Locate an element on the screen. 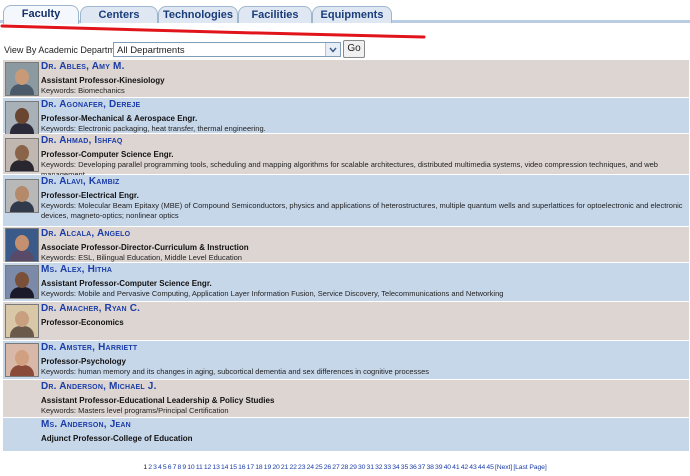 Image resolution: width=690 pixels, height=476 pixels. faculty-name-link: Dr. Alcala, Angelo is located at coordinates (363, 234).